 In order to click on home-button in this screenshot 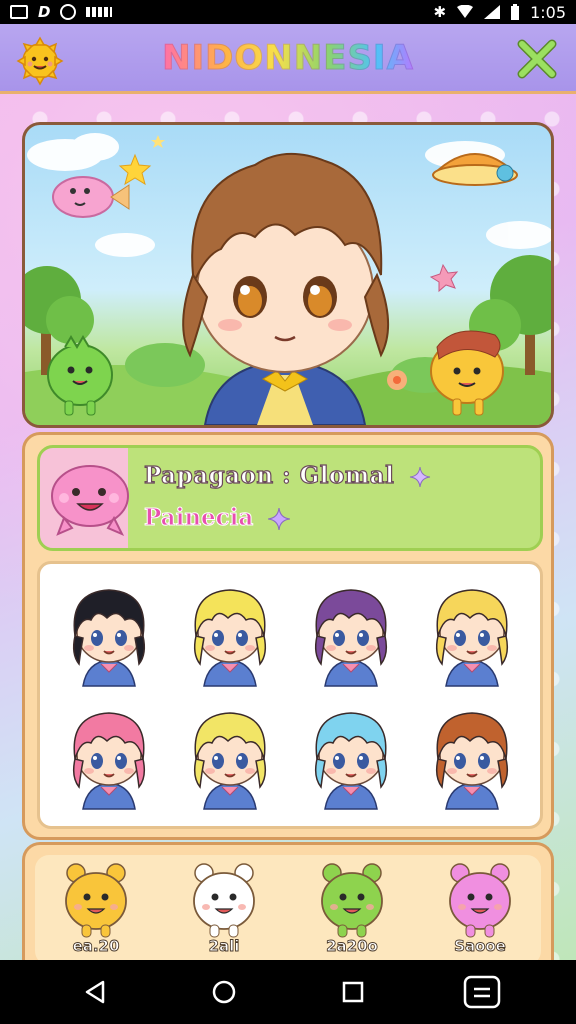, I will do `click(224, 992)`.